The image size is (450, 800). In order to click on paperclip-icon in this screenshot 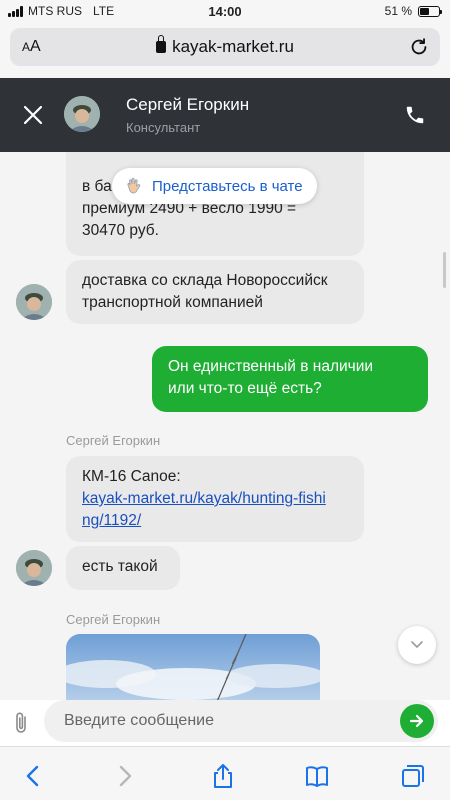, I will do `click(22, 723)`.